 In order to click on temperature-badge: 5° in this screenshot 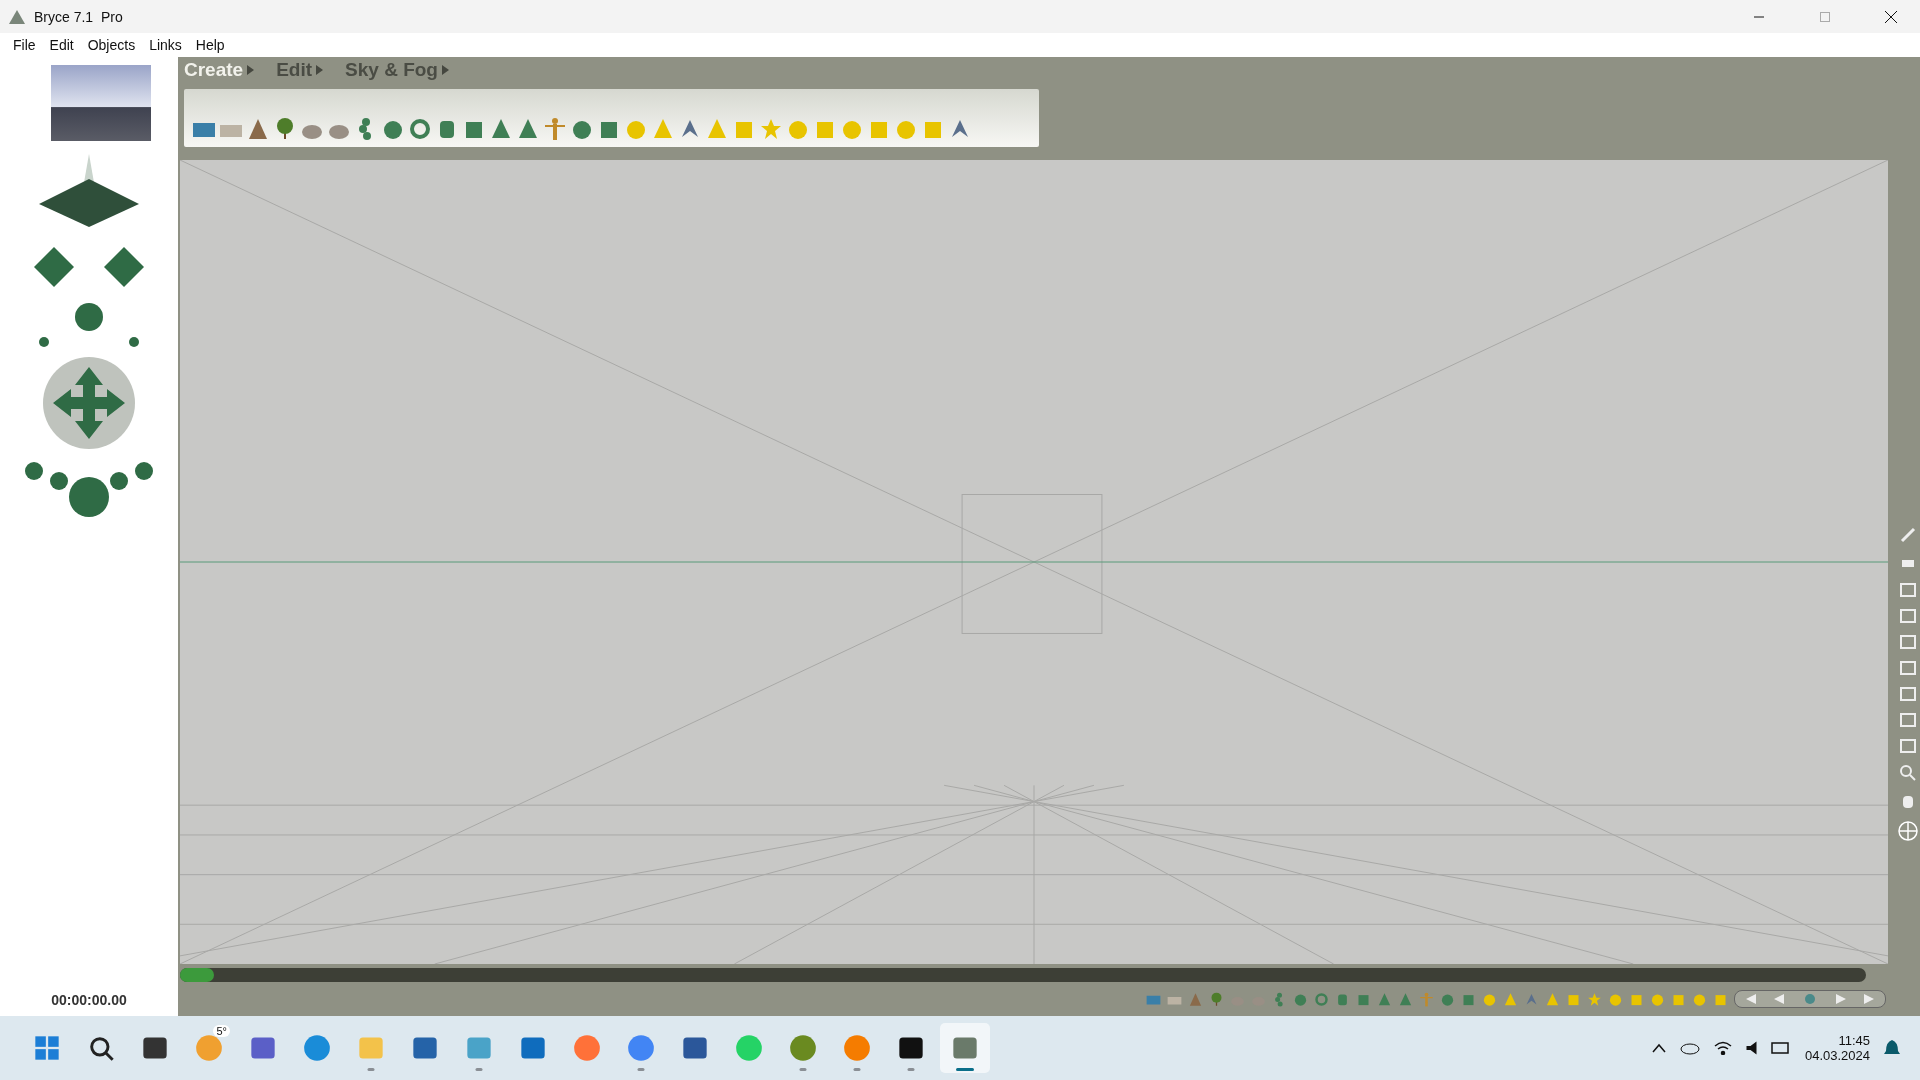, I will do `click(221, 1031)`.